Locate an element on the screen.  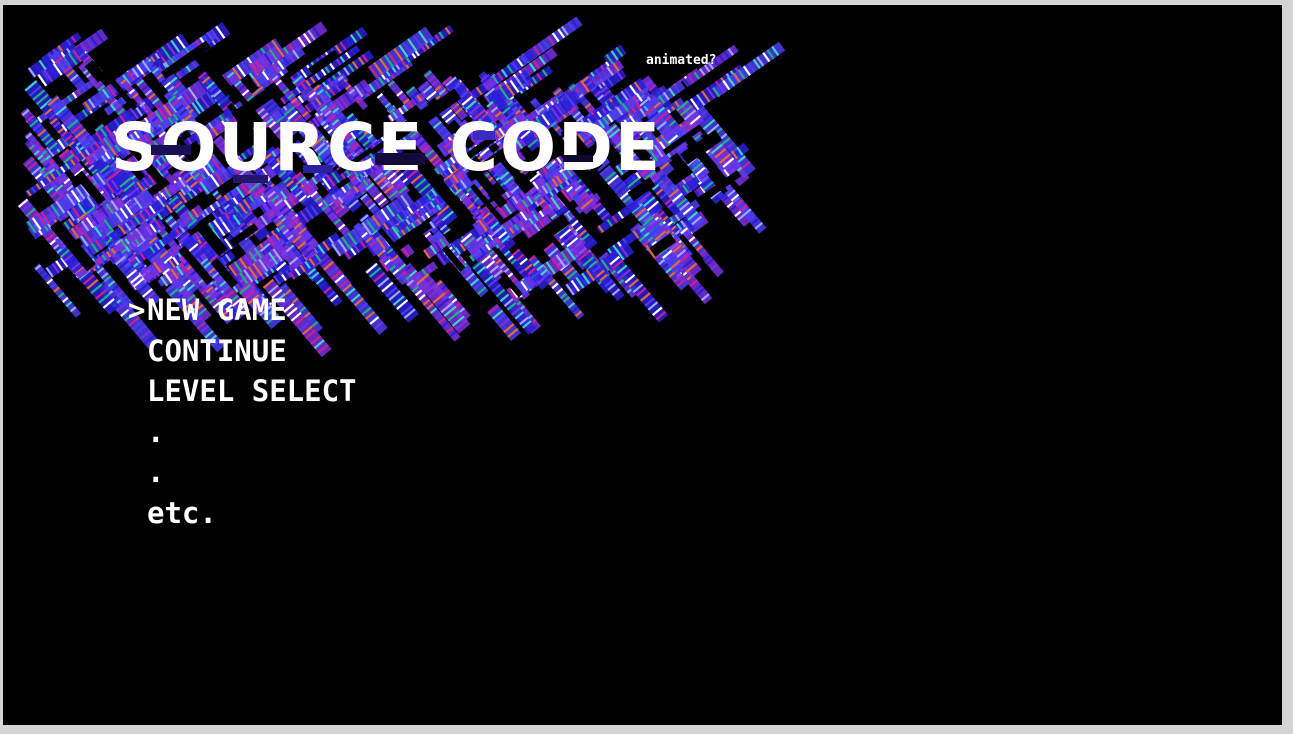
menu-item-level-select: LEVEL SELECT is located at coordinates (242, 391).